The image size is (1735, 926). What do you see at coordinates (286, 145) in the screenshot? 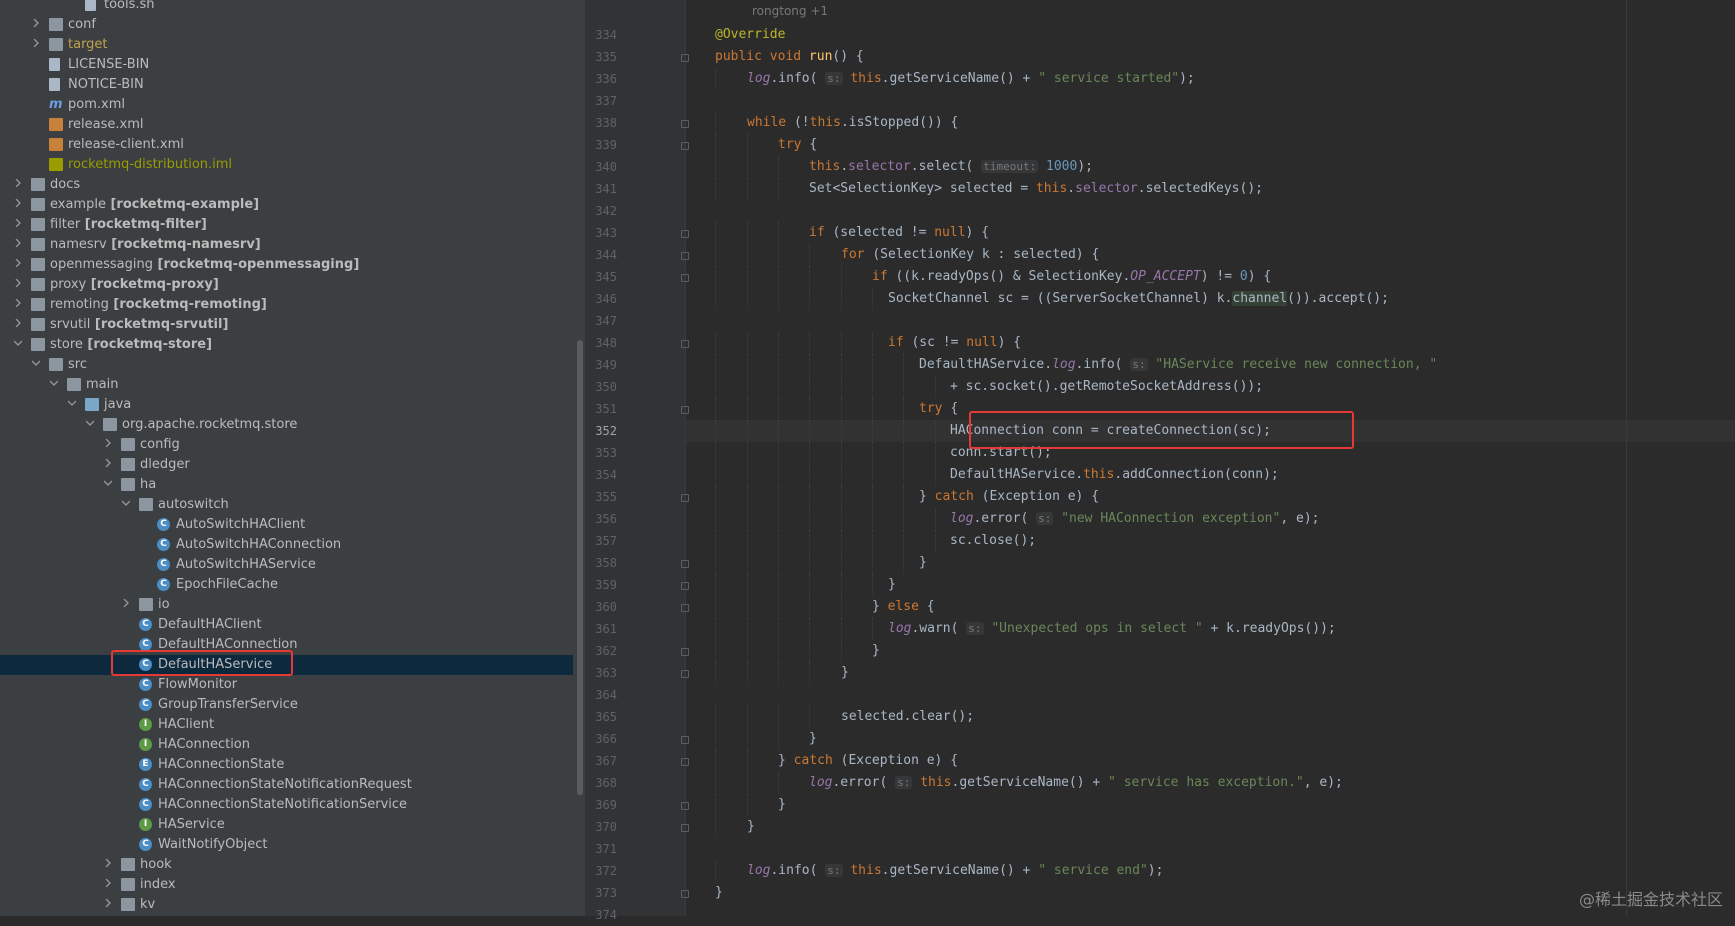
I see `tree-item-release-client-xml: release-client.xml` at bounding box center [286, 145].